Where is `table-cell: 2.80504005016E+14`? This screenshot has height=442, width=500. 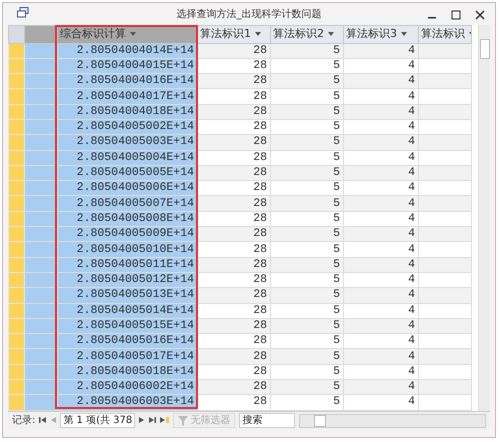
table-cell: 2.80504005016E+14 is located at coordinates (128, 341).